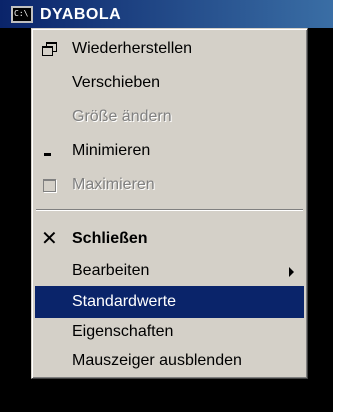 This screenshot has height=412, width=356. I want to click on menu-item-defaults: Standardwerte, so click(169, 302).